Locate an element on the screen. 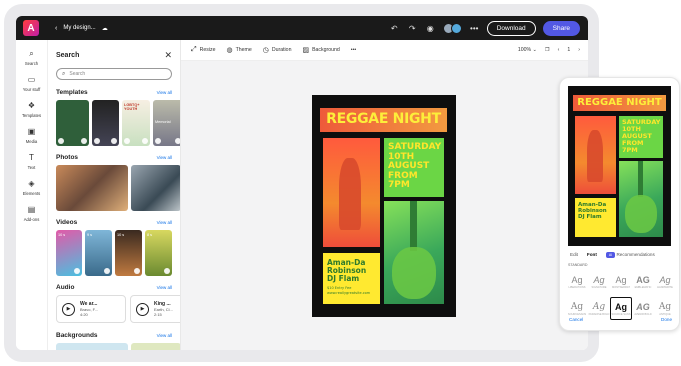 Image resolution: width=681 pixels, height=366 pixels. search-input: ⌕ Search is located at coordinates (114, 74).